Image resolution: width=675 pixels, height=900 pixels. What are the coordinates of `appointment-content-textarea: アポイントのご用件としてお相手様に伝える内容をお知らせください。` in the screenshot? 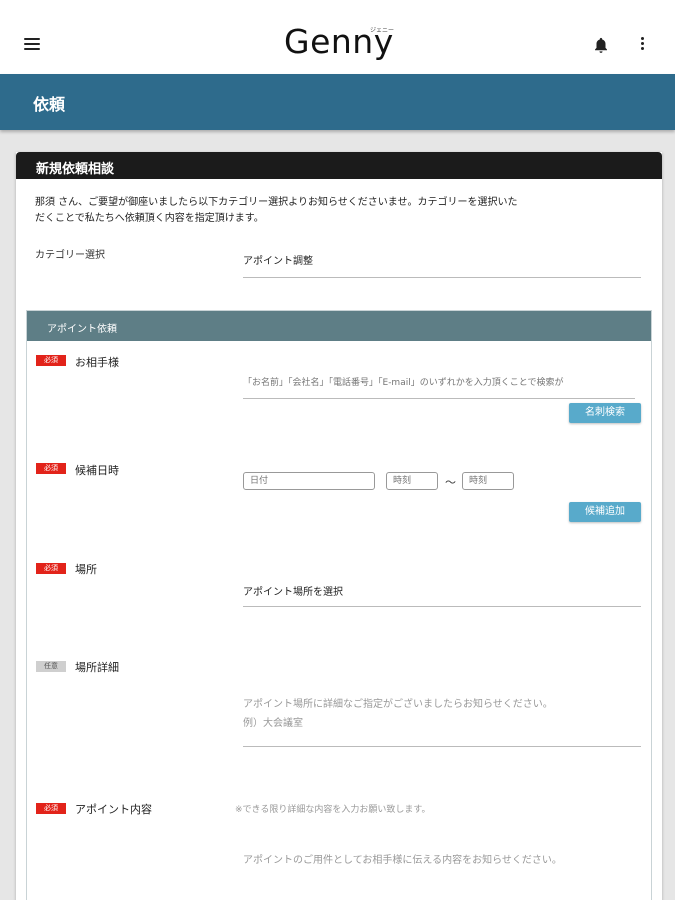 It's located at (442, 875).